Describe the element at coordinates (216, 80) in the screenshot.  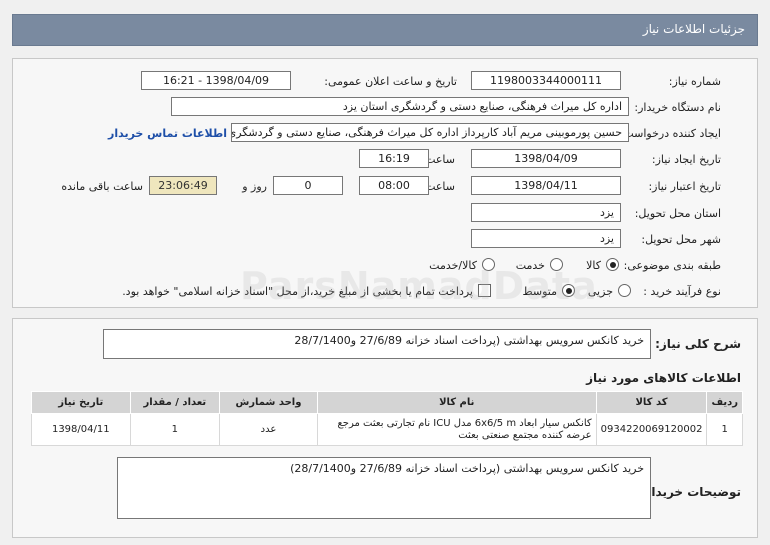
I see `announce-datetime-field: 1398/04/09 - 16:21` at that location.